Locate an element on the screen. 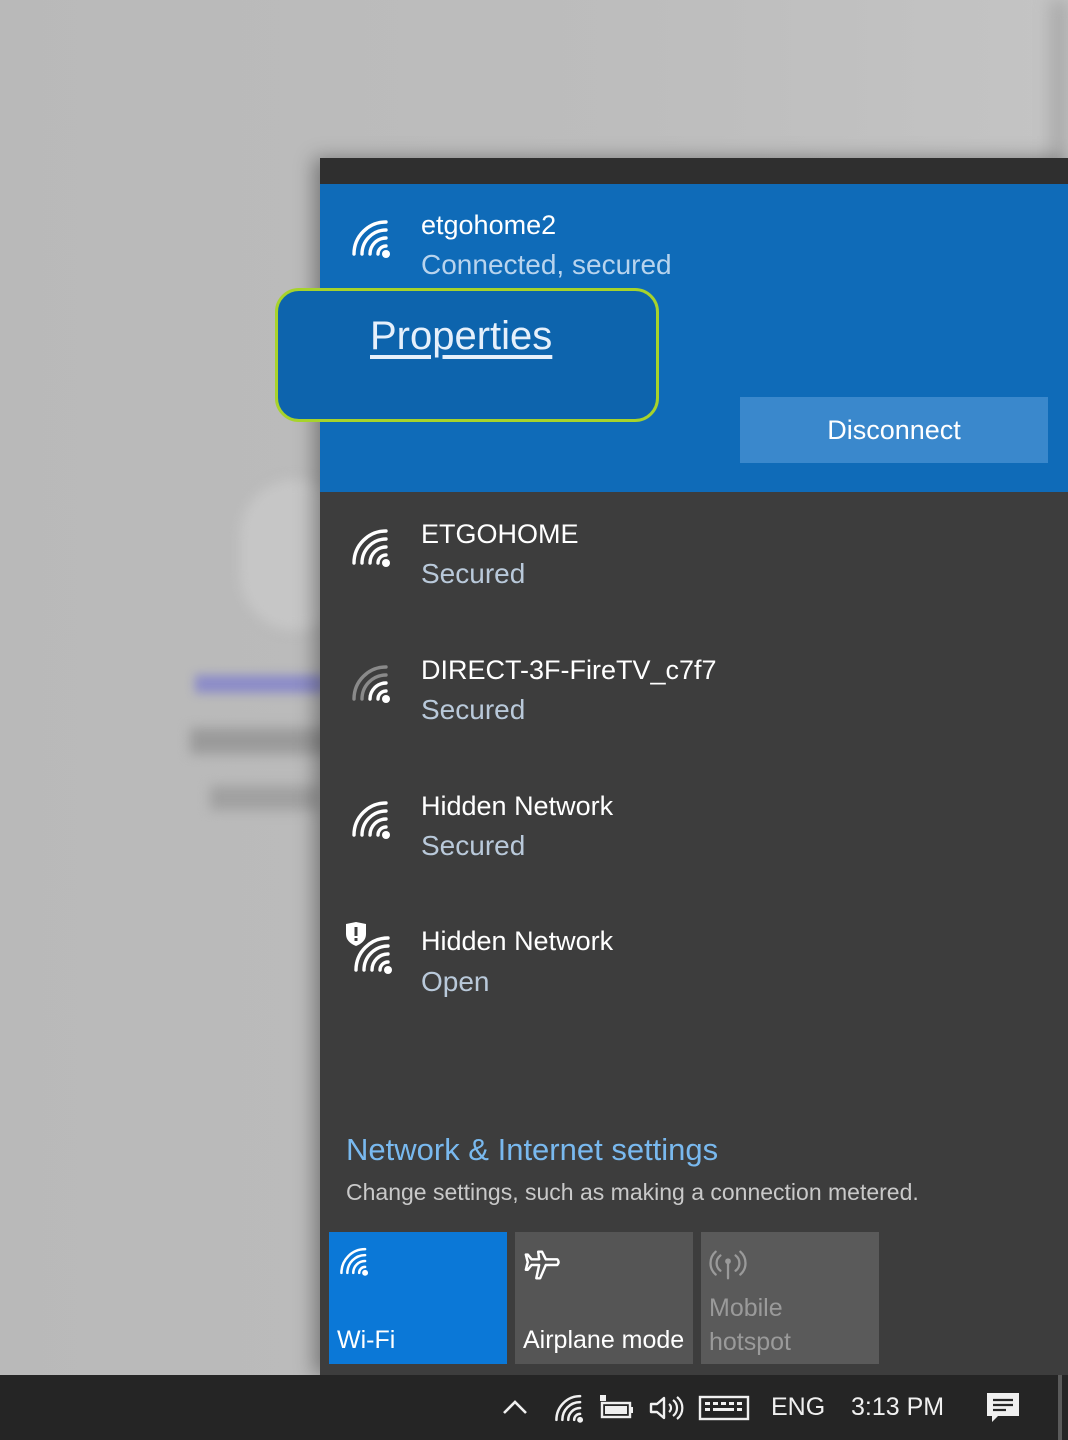  volume-icon is located at coordinates (666, 1407).